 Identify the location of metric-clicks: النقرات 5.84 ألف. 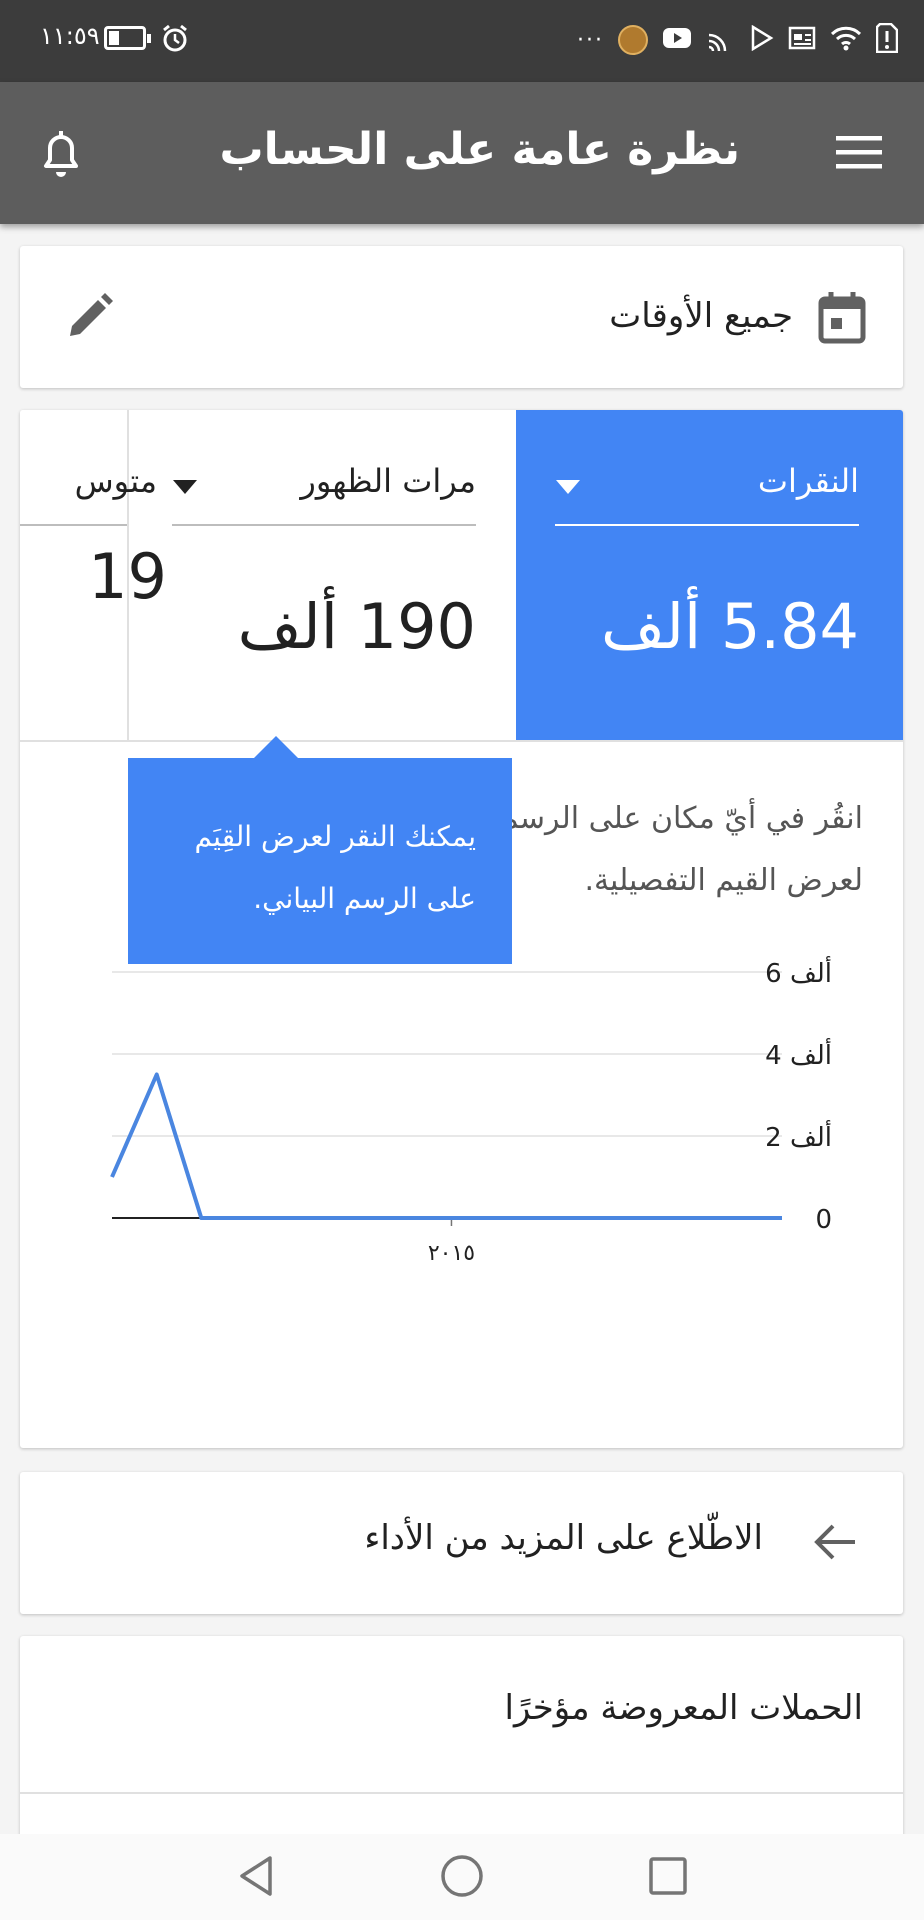
(709, 575).